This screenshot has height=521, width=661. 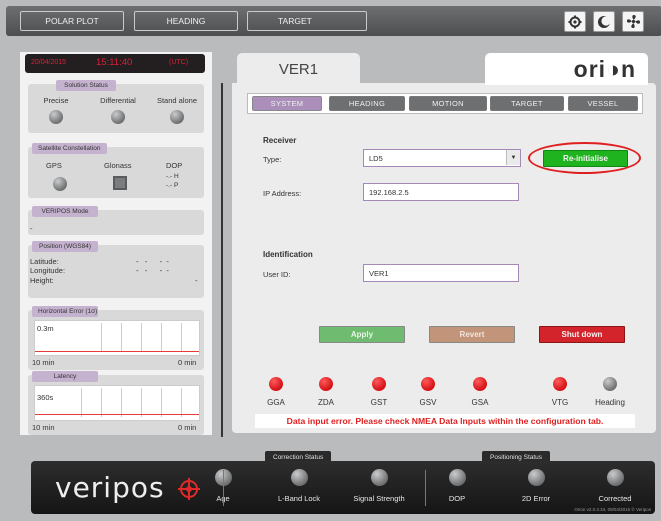 I want to click on type-select-value: LD5, so click(x=376, y=158).